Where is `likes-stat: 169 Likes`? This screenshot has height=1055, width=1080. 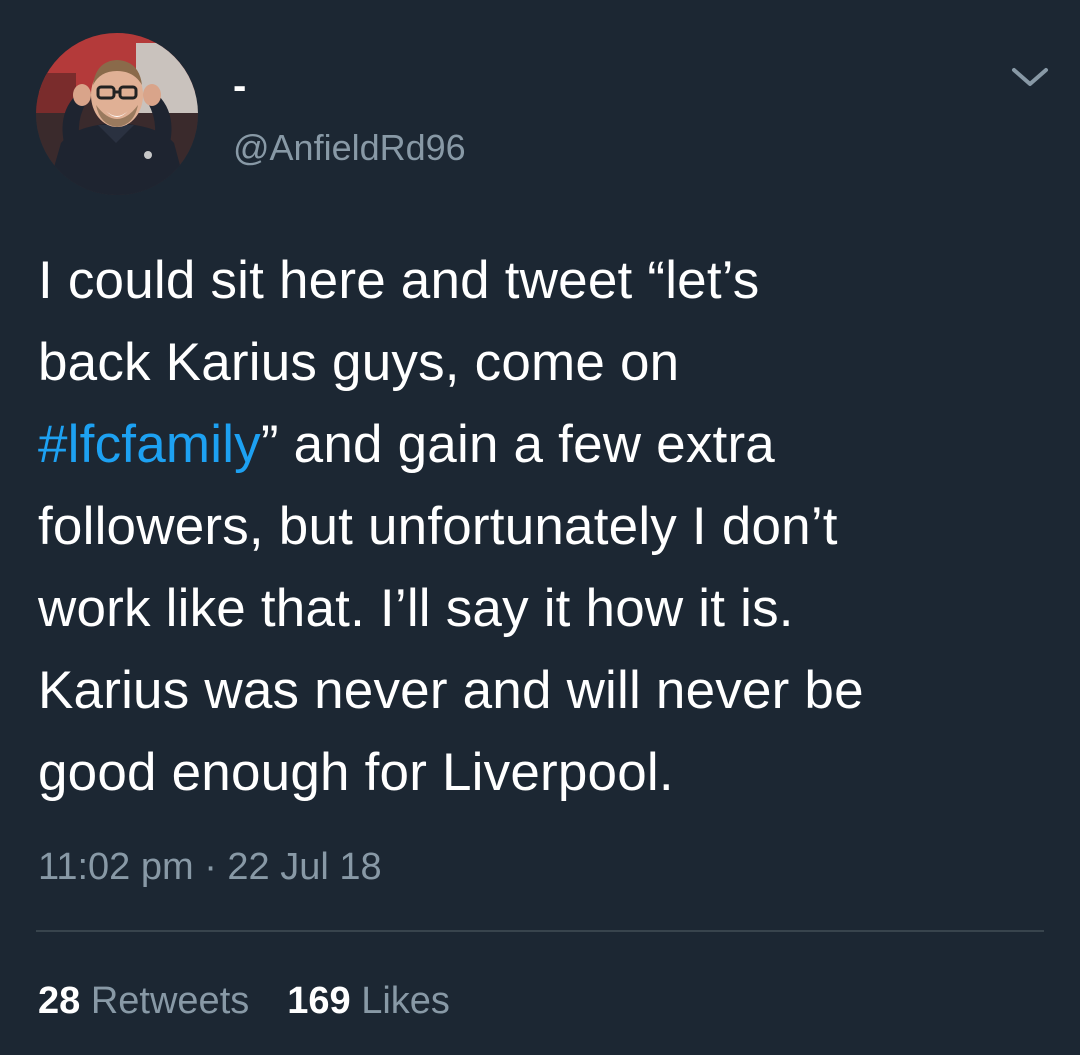
likes-stat: 169 Likes is located at coordinates (368, 1001).